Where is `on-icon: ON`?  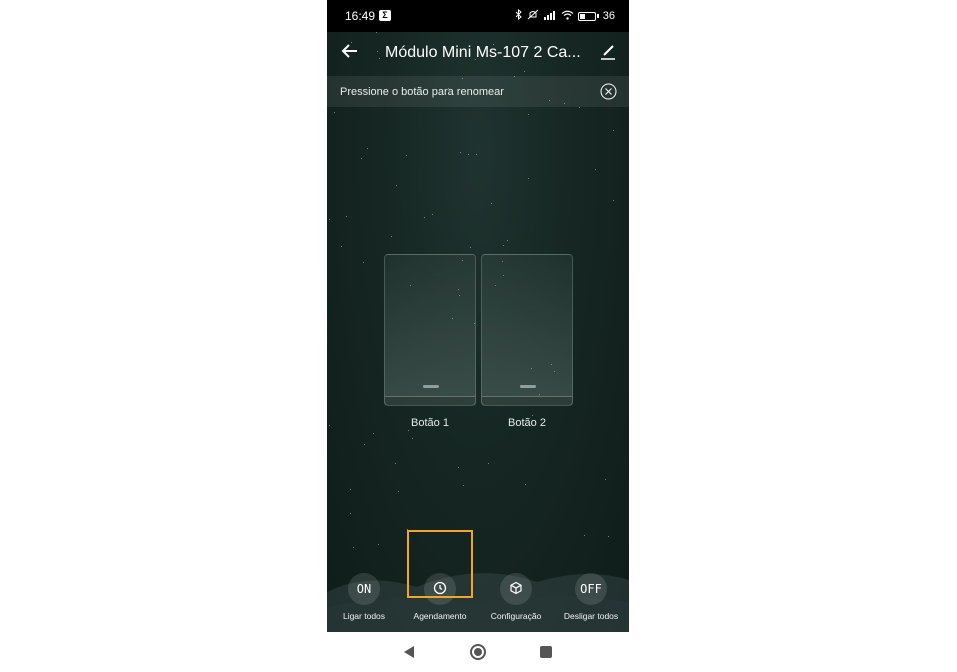
on-icon: ON is located at coordinates (364, 589).